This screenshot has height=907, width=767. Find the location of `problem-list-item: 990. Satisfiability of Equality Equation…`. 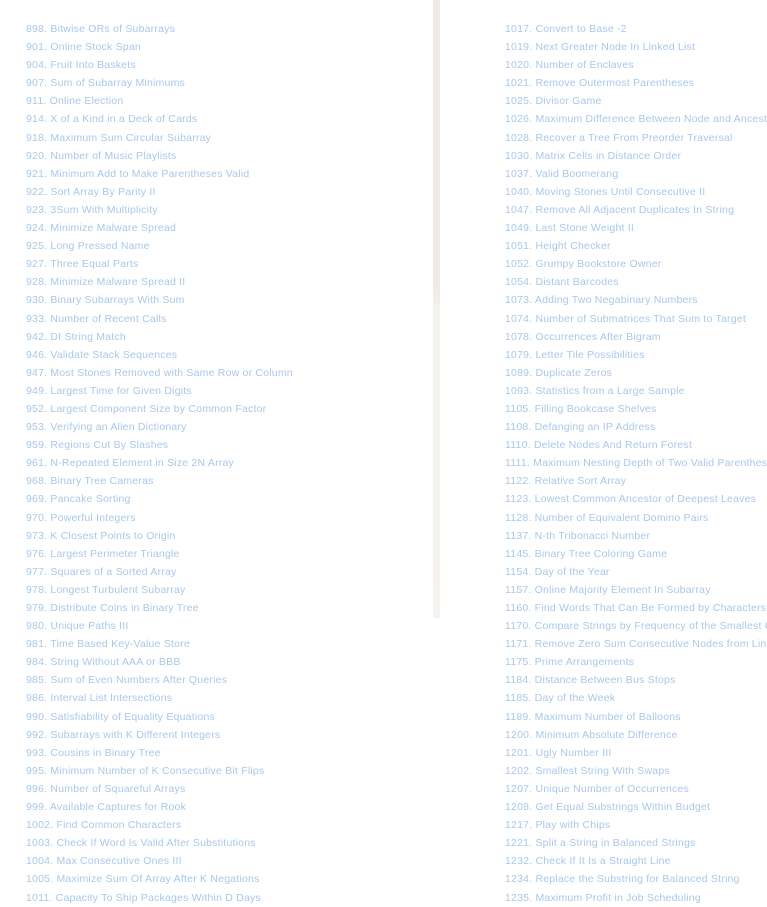

problem-list-item: 990. Satisfiability of Equality Equation… is located at coordinates (226, 717).